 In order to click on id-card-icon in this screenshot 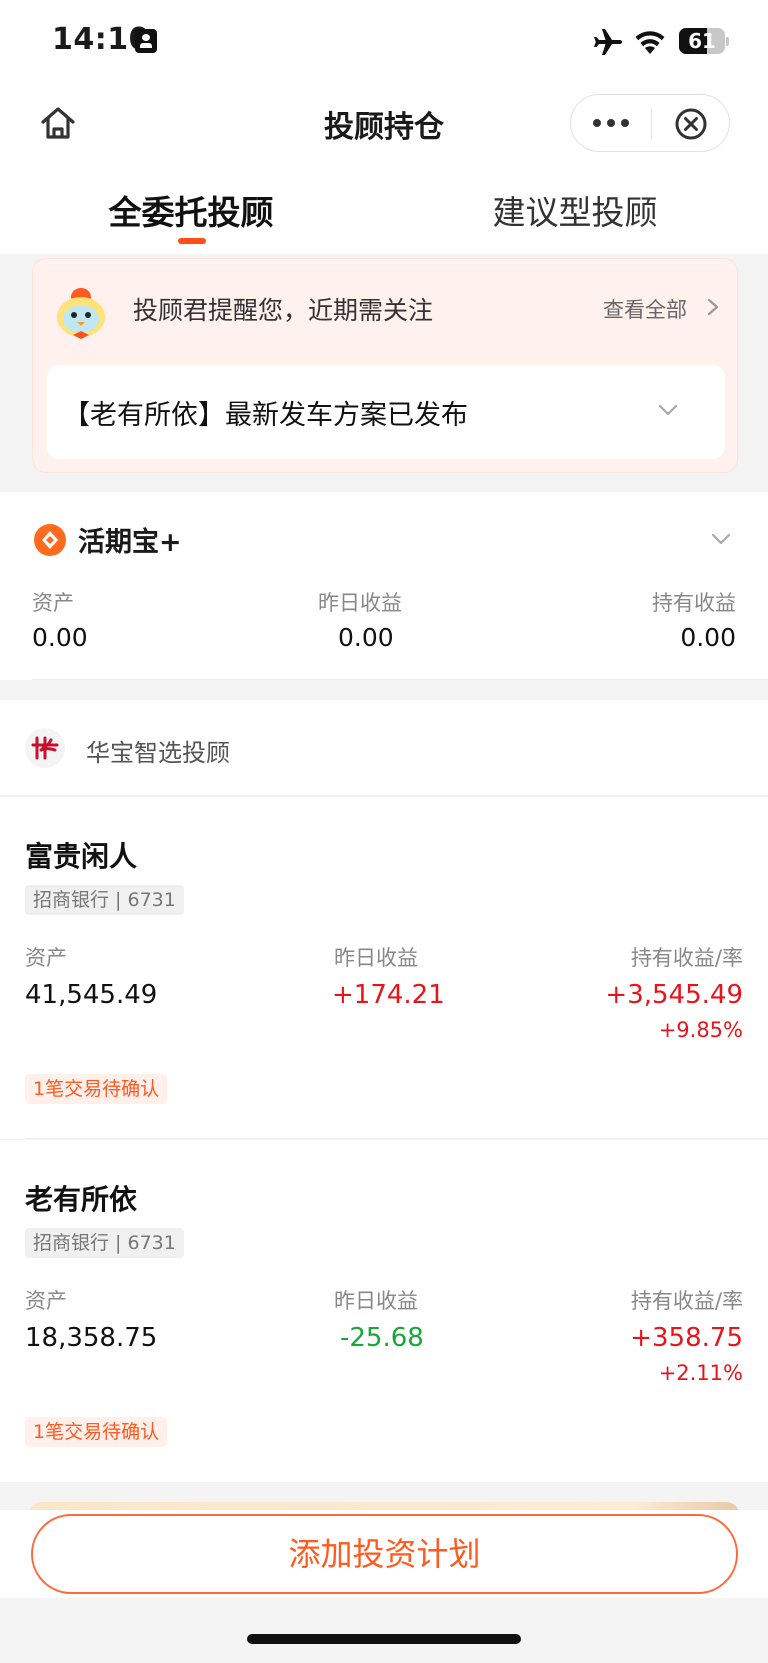, I will do `click(146, 41)`.